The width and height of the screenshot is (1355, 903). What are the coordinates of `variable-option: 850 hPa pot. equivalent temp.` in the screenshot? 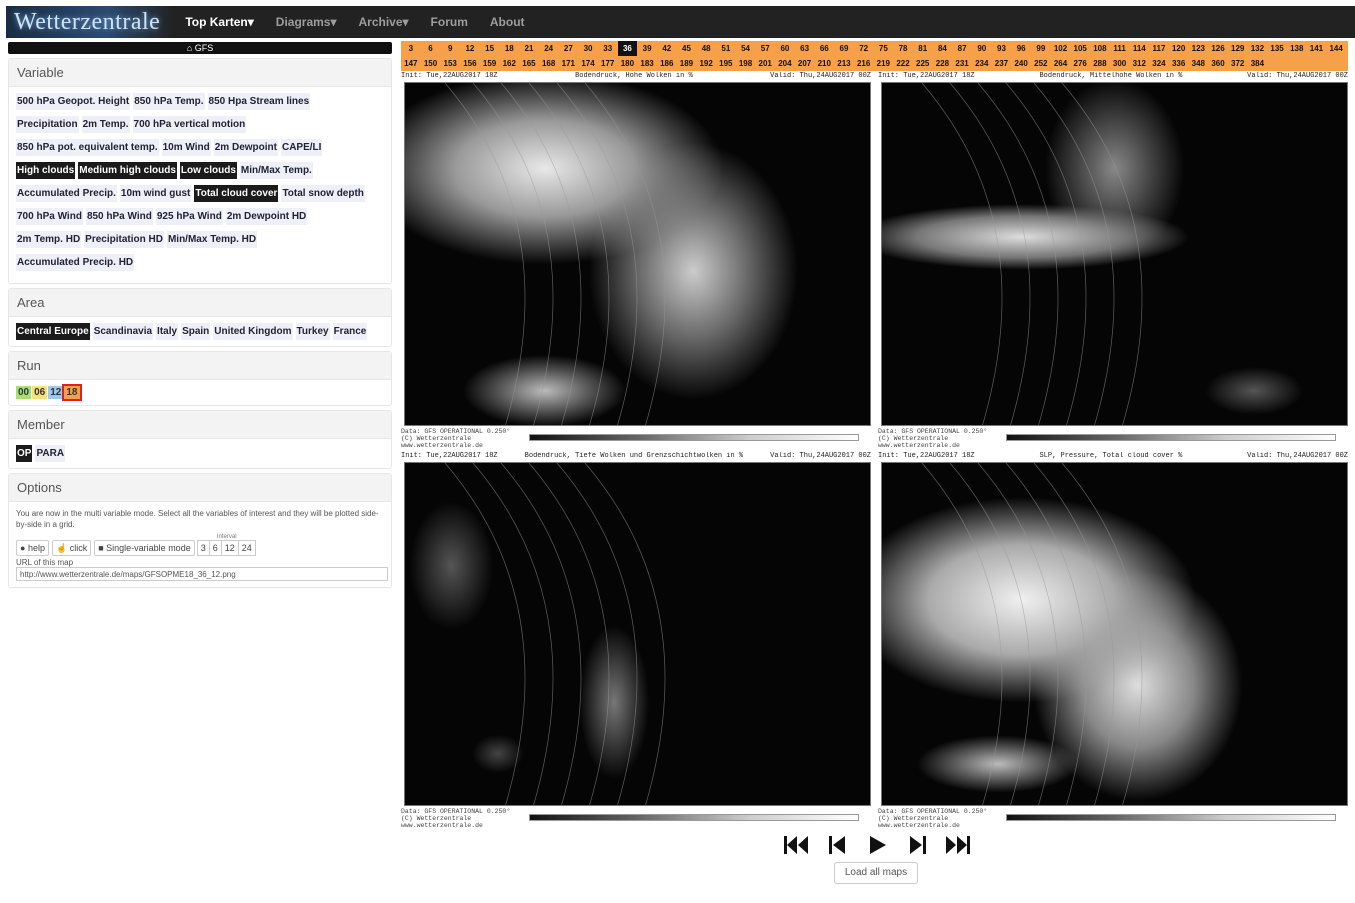 It's located at (87, 147).